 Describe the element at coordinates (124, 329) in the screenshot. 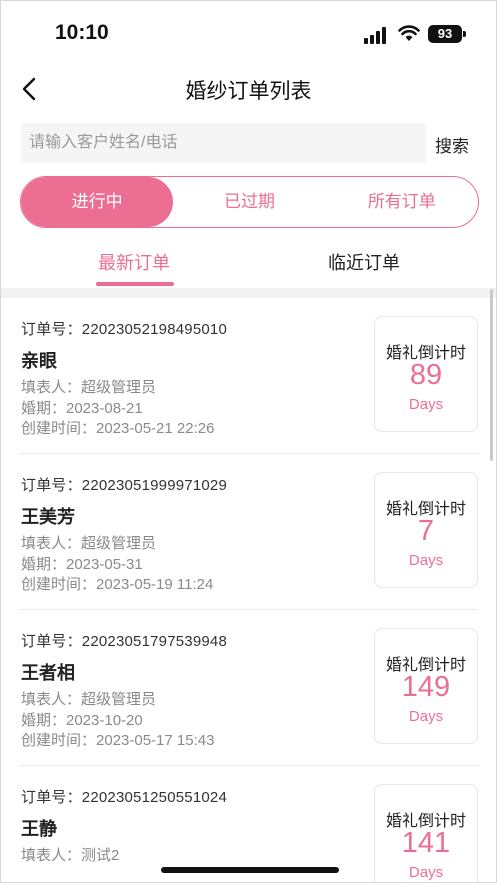

I see `order-number: 订单号：22023052198495010` at that location.